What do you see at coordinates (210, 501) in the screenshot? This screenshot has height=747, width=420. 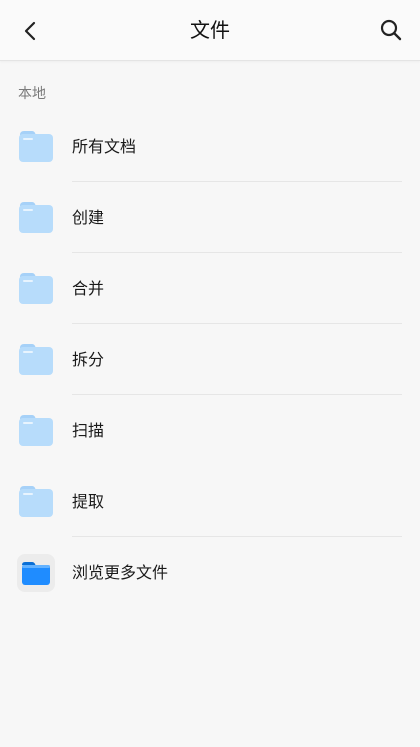 I see `list-item-extract: 提取` at bounding box center [210, 501].